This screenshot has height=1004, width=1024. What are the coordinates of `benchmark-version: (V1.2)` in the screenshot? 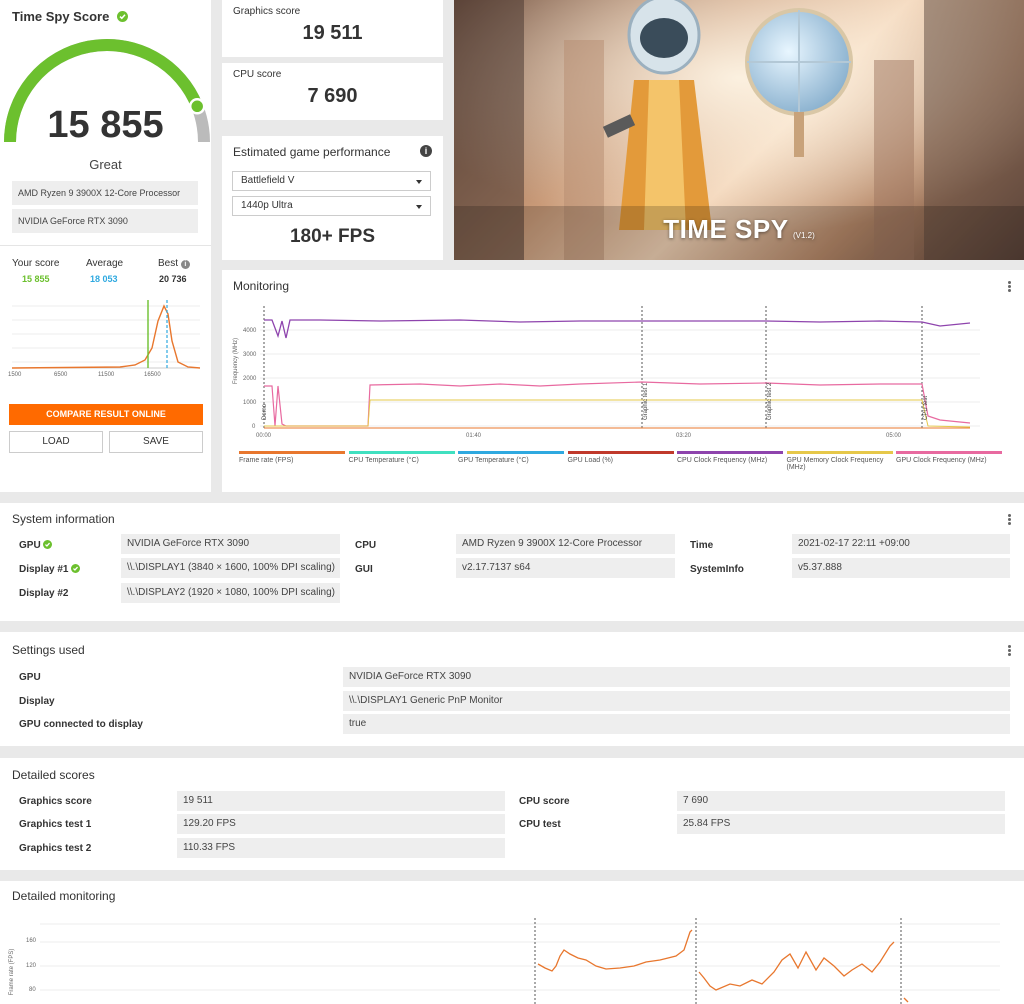 It's located at (804, 235).